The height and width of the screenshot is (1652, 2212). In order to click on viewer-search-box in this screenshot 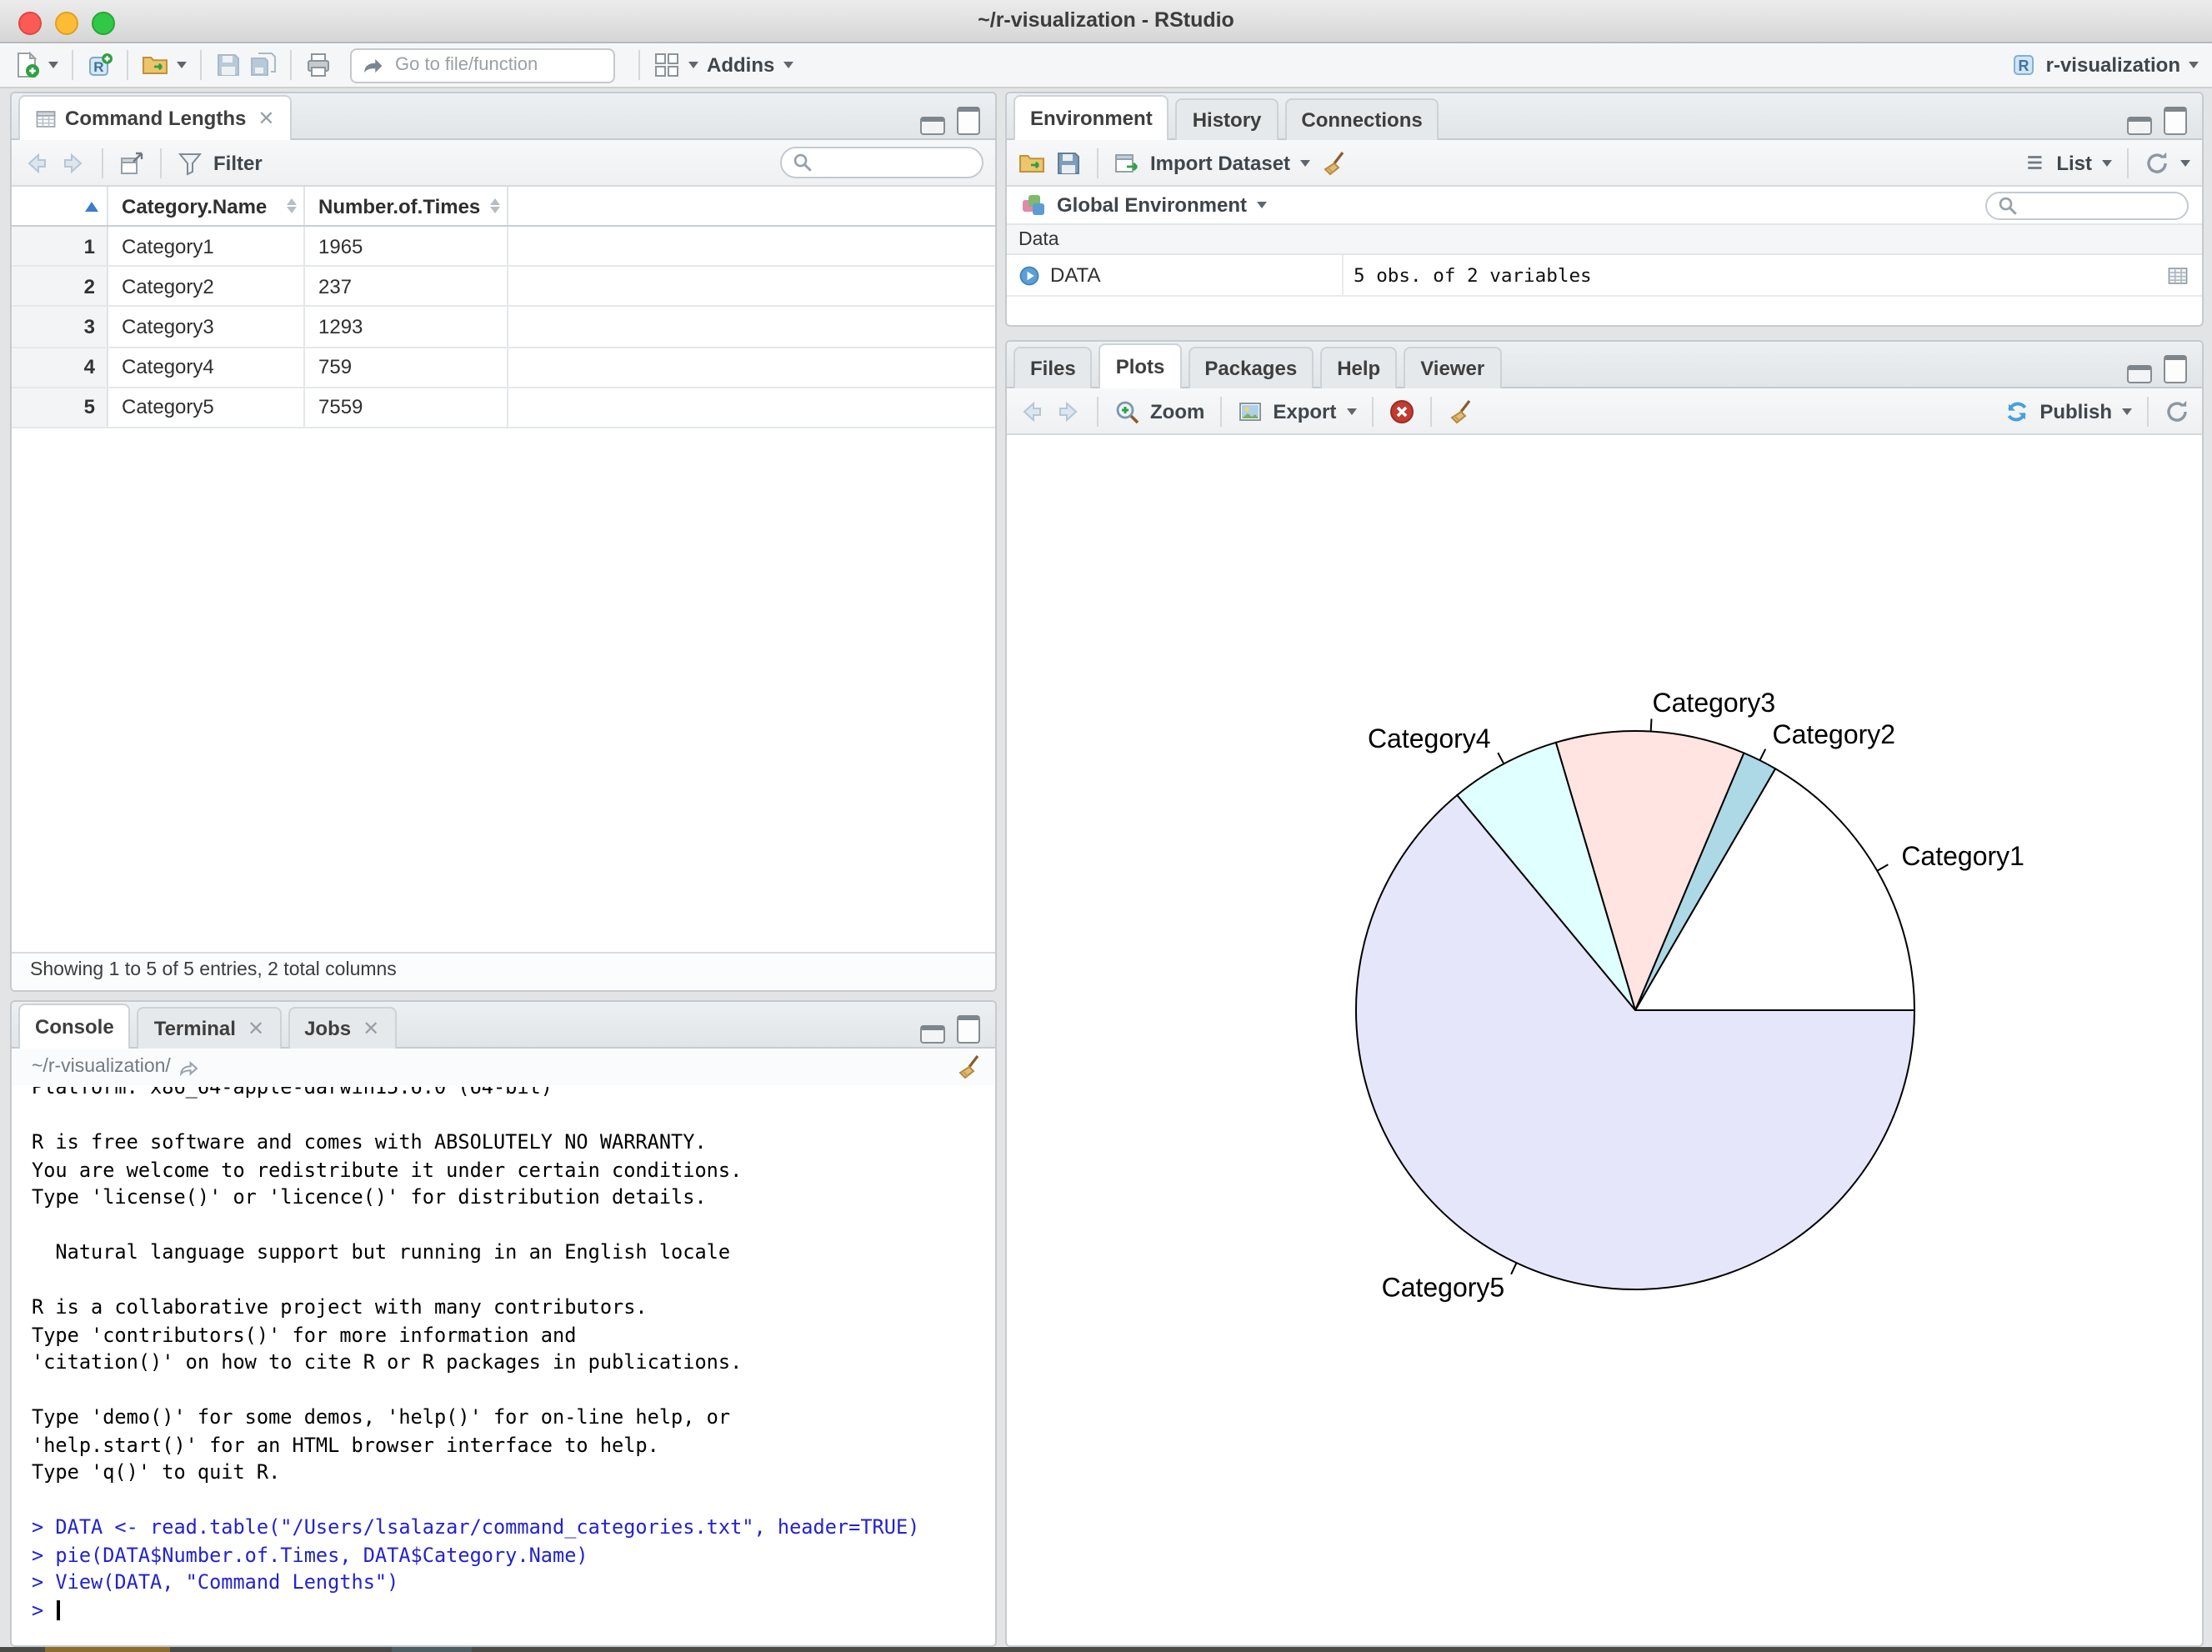, I will do `click(881, 162)`.